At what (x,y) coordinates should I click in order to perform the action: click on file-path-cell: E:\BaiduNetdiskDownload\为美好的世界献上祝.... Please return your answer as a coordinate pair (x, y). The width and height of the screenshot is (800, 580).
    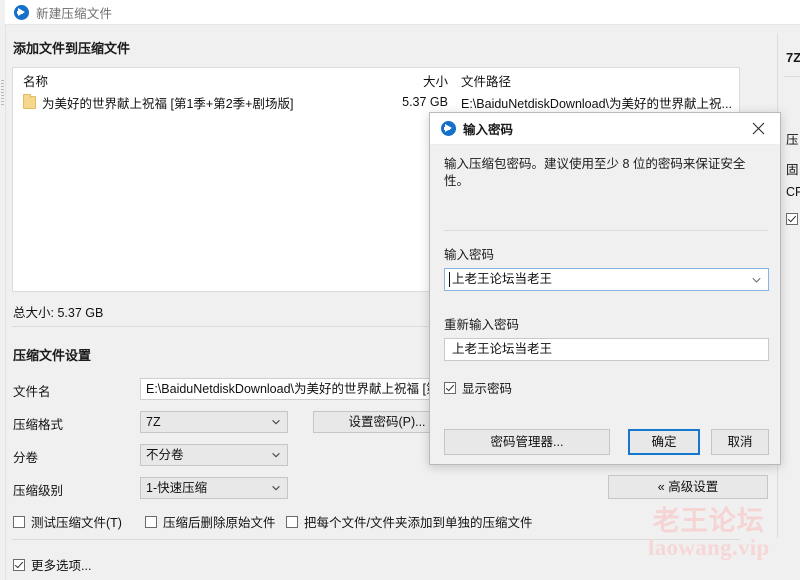
    Looking at the image, I should click on (596, 103).